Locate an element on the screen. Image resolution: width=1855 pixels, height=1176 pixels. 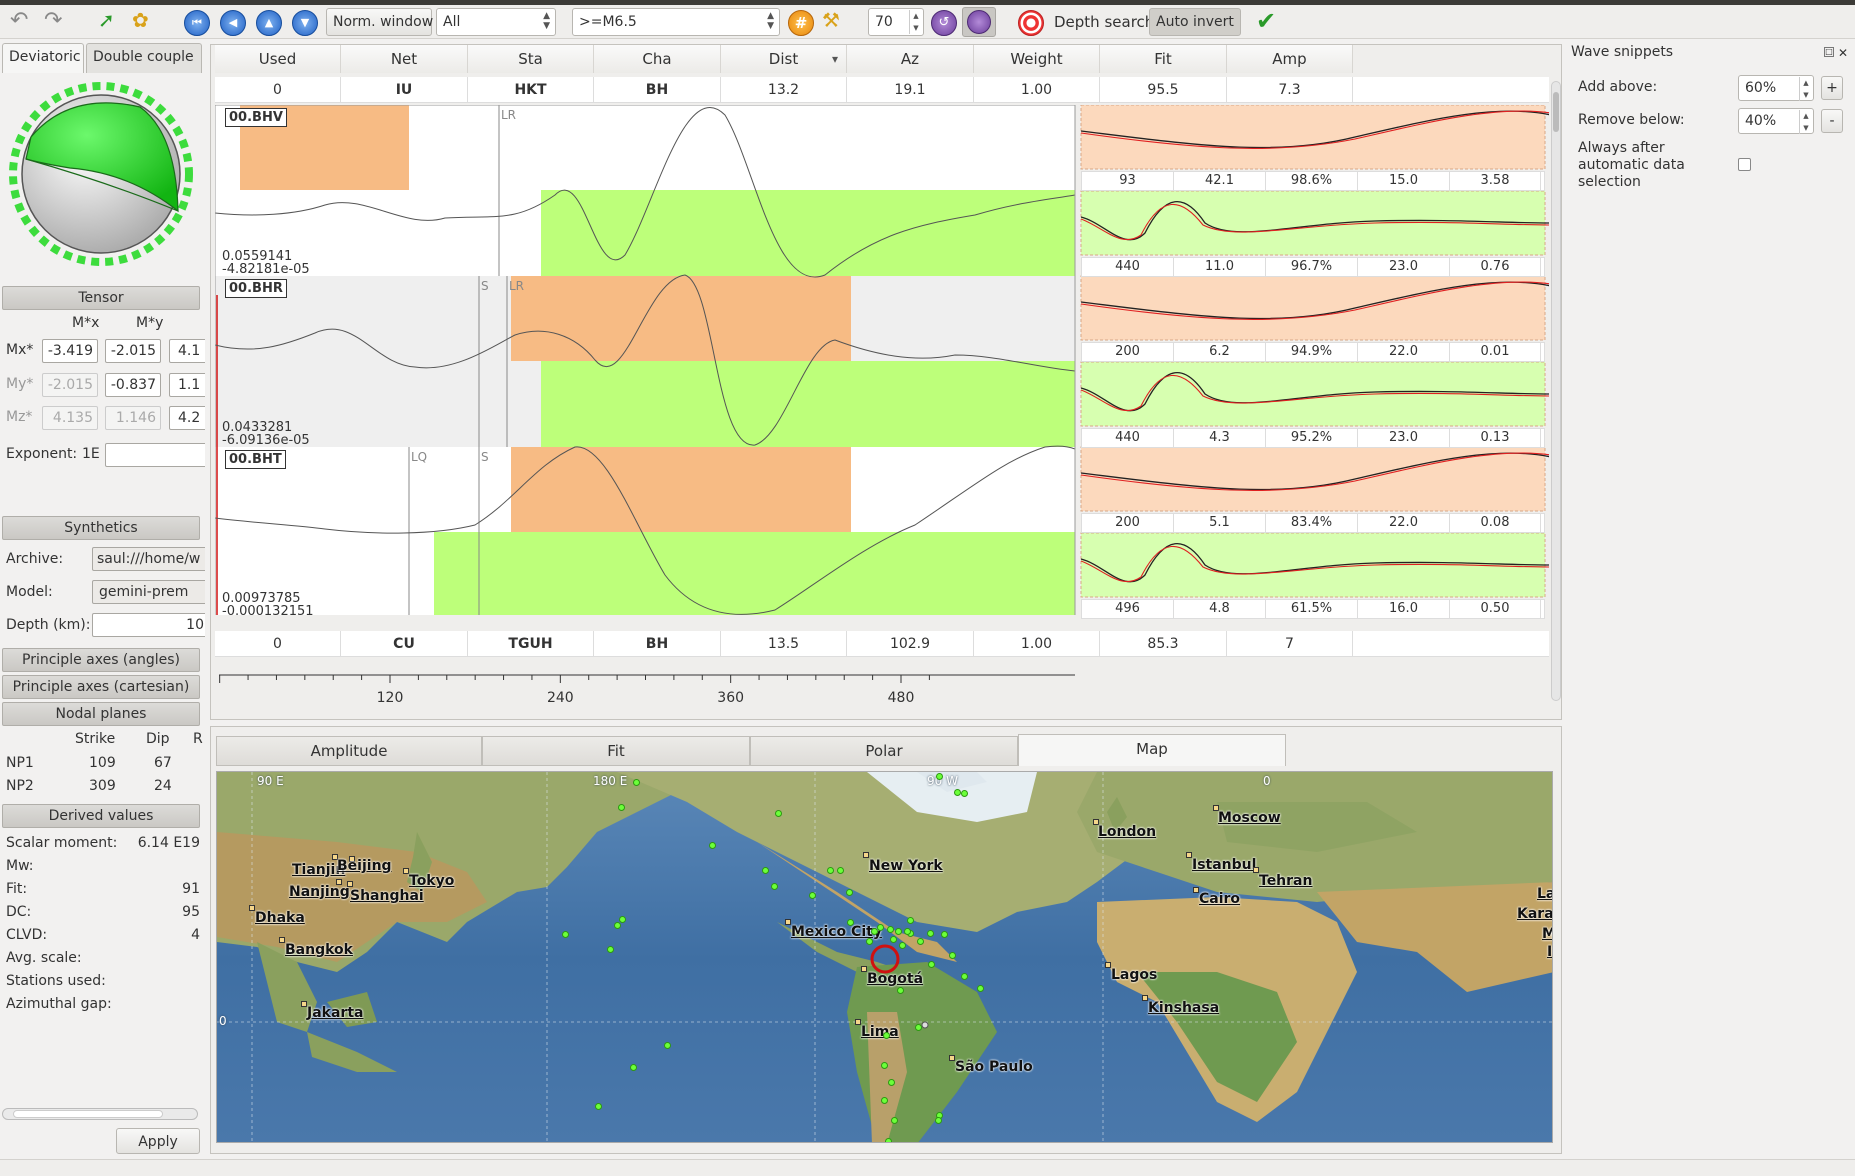
archive-combo: saul:///home/w is located at coordinates (148, 559).